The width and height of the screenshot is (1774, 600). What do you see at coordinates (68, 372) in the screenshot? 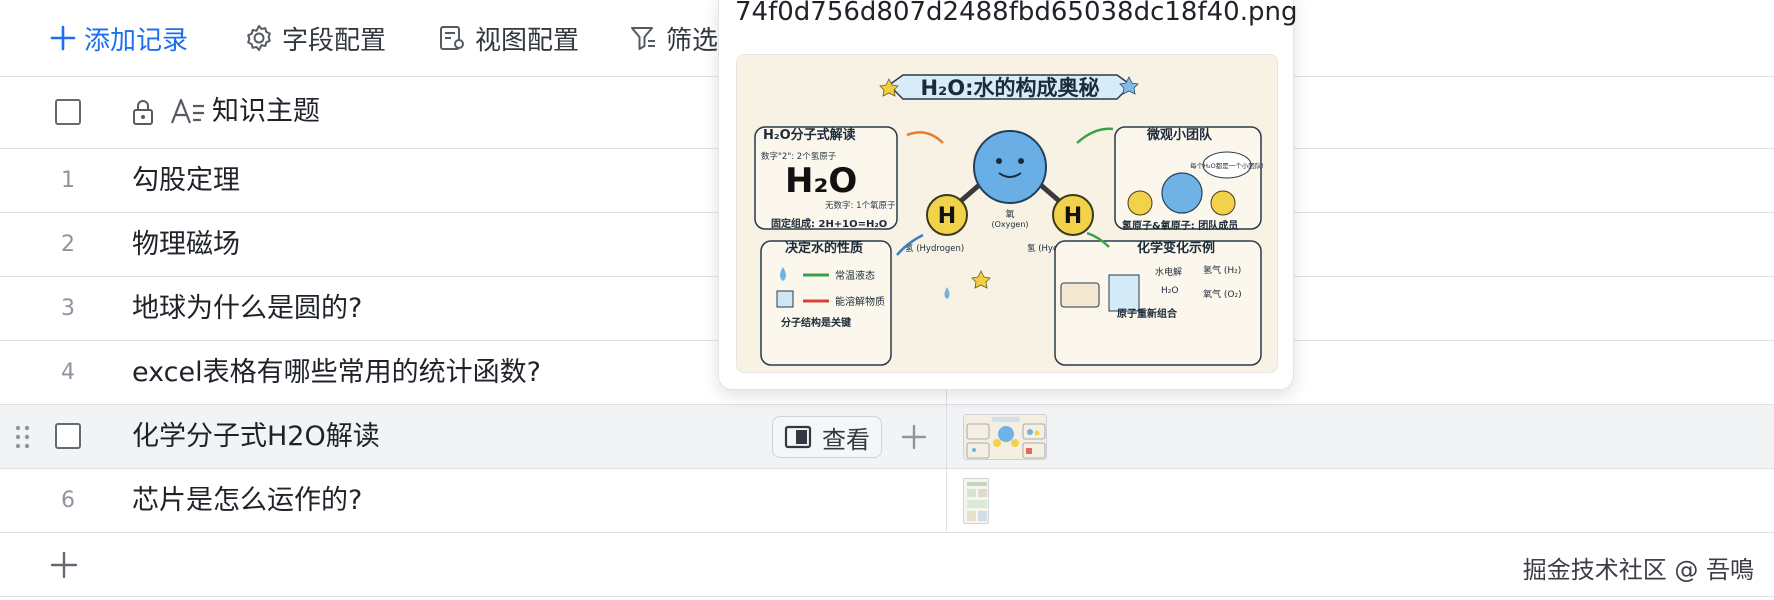
I see `row-number: 4` at bounding box center [68, 372].